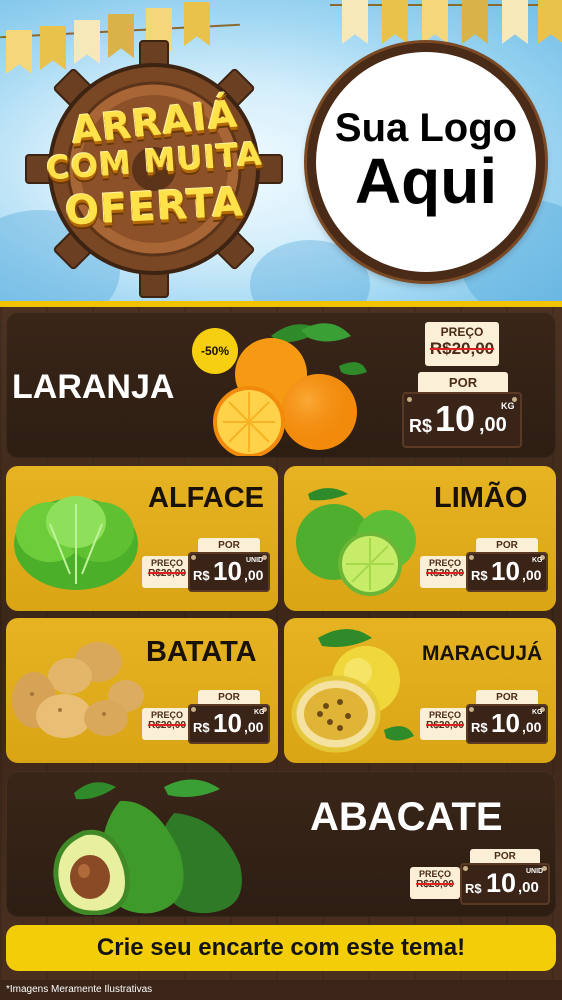 The width and height of the screenshot is (562, 1000). Describe the element at coordinates (420, 538) in the screenshot. I see `product-card-limao: LIMÃO PREÇO R$20,00 POR R$ 10 ,00 KG` at that location.